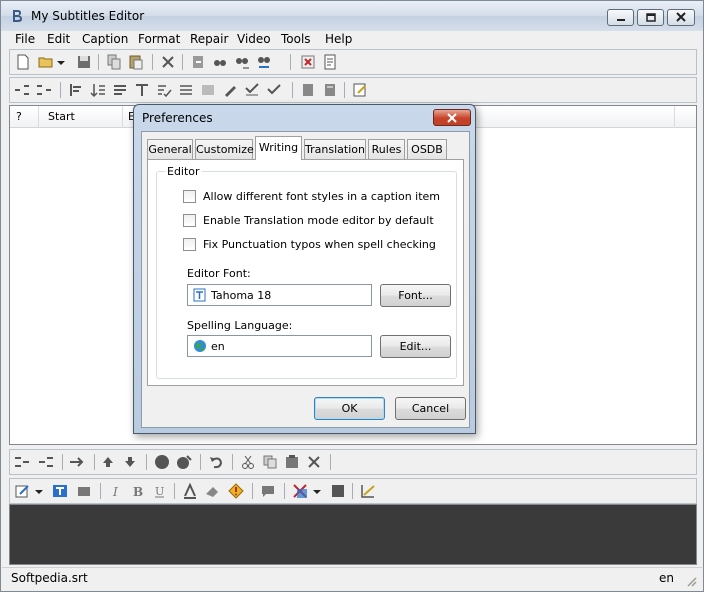 The height and width of the screenshot is (592, 704). What do you see at coordinates (159, 39) in the screenshot?
I see `menu-format: Format` at bounding box center [159, 39].